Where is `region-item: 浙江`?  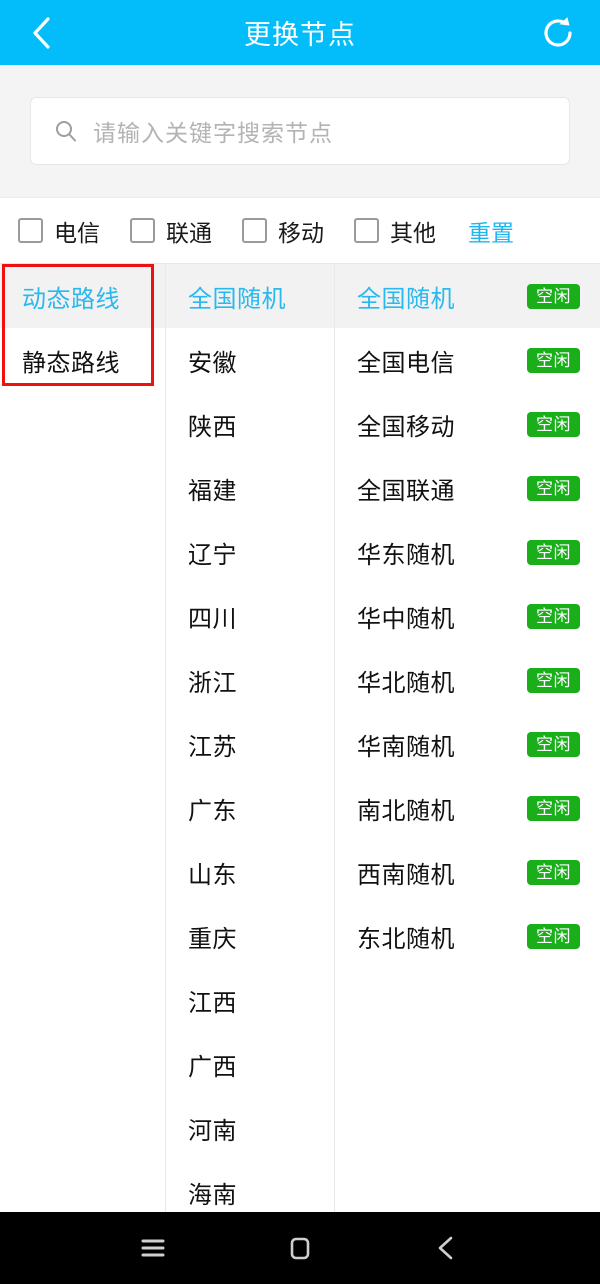
region-item: 浙江 is located at coordinates (250, 680).